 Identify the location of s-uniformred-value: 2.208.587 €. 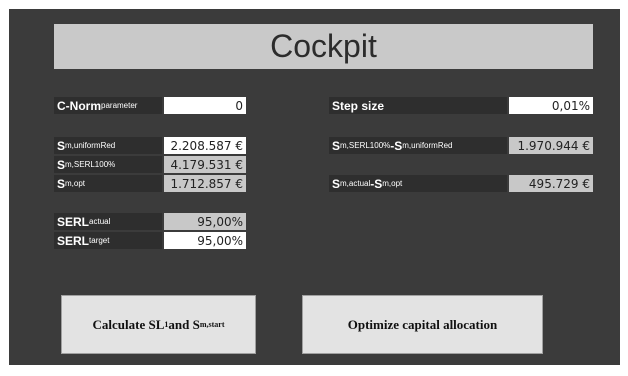
(205, 145).